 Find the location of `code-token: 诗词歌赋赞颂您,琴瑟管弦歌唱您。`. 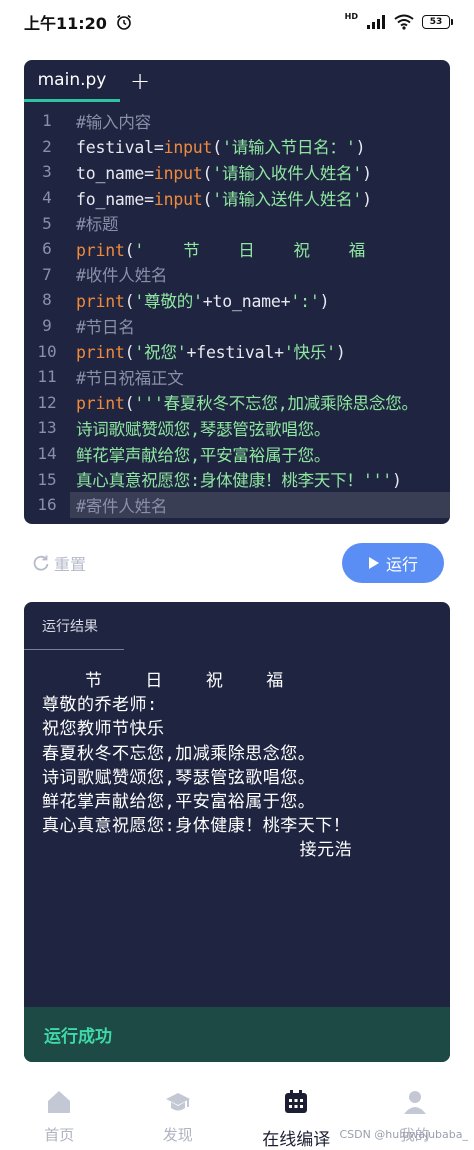

code-token: 诗词歌赋赞颂您,琴瑟管弦歌唱您。 is located at coordinates (203, 429).